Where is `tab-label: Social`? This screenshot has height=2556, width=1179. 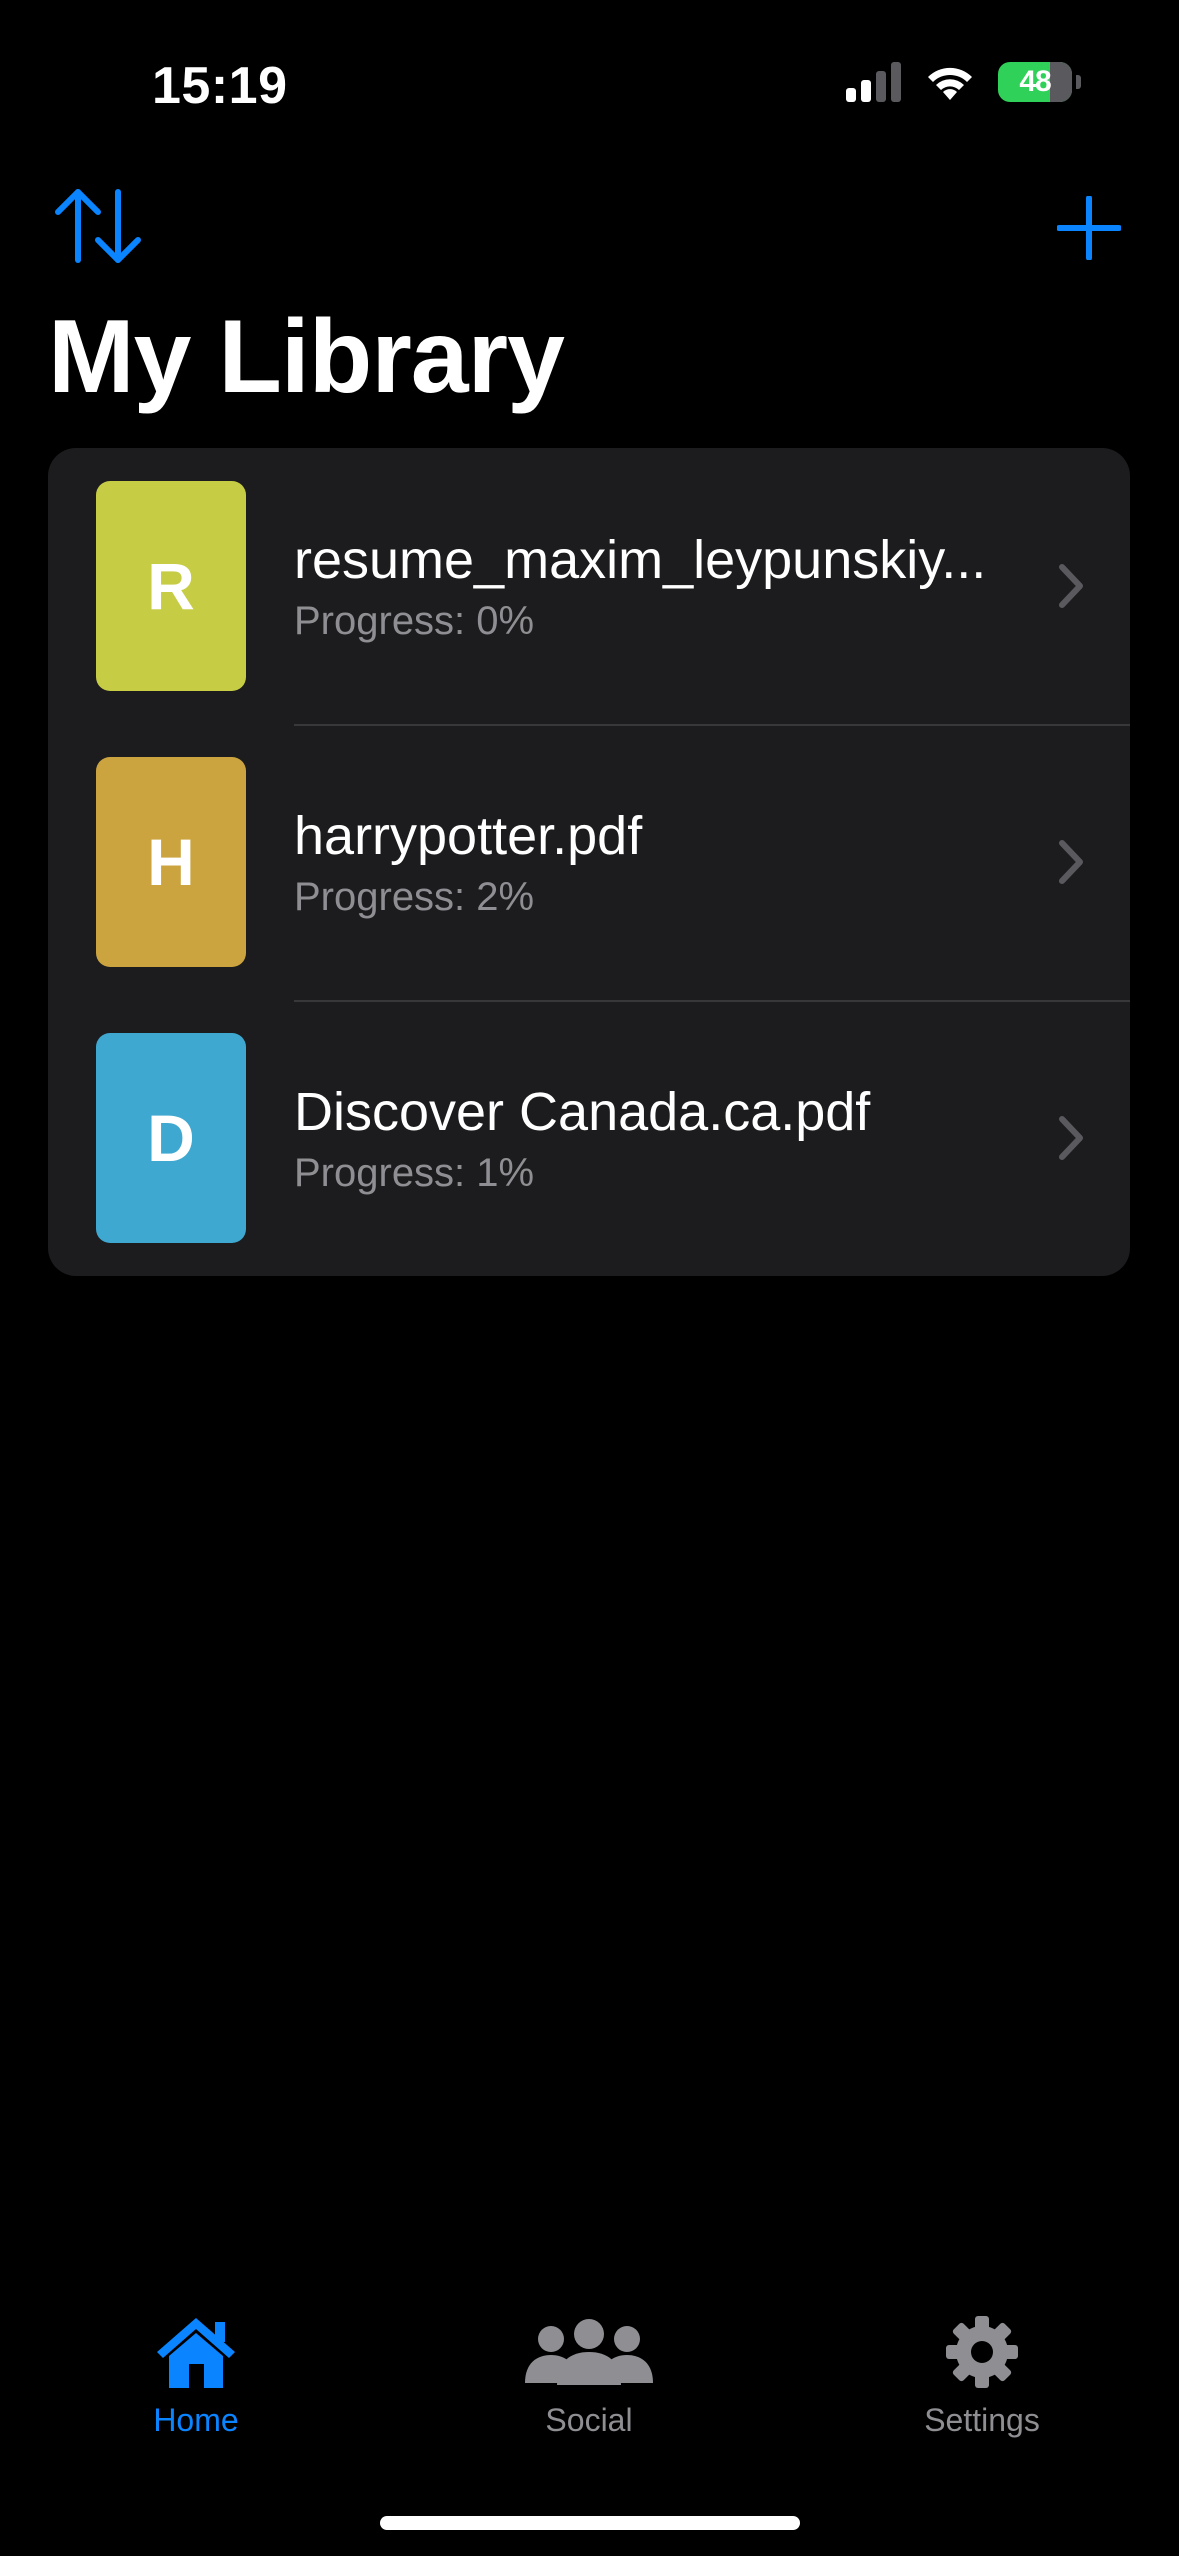
tab-label: Social is located at coordinates (589, 2420).